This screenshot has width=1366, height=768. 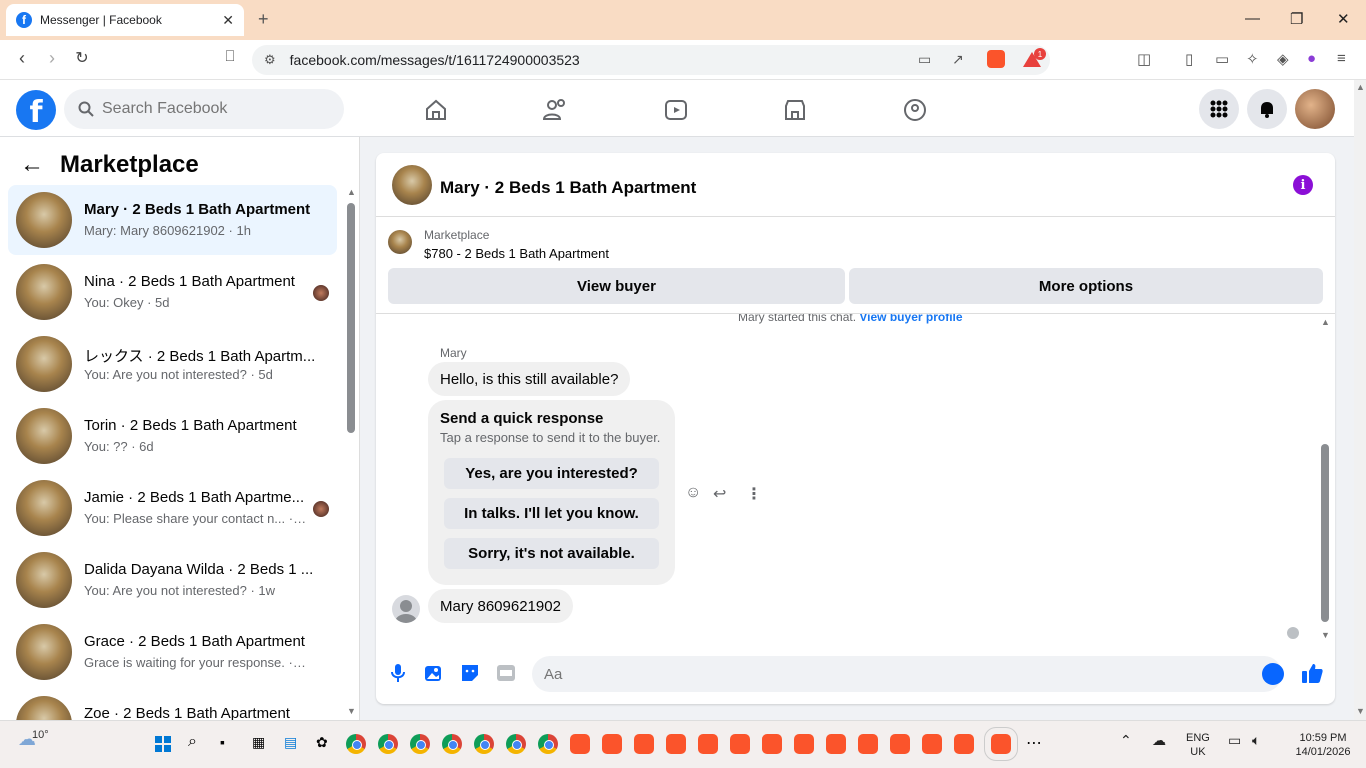 I want to click on onedrive-icon: ☁, so click(x=1159, y=740).